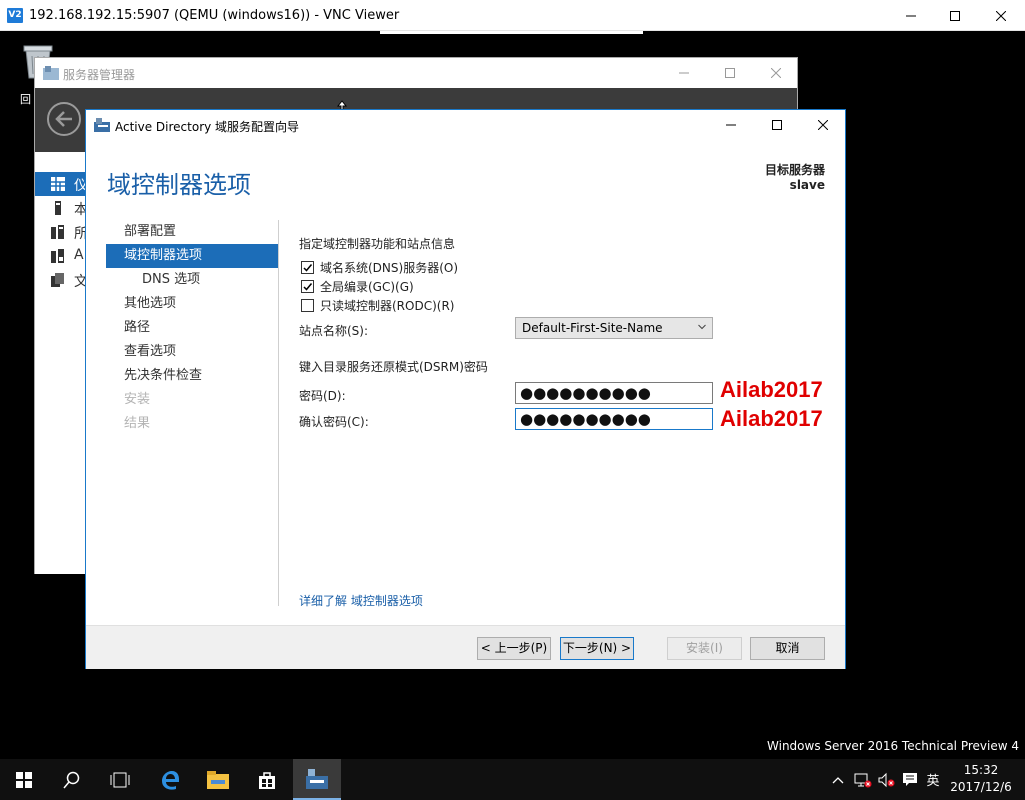 The height and width of the screenshot is (800, 1025). I want to click on sidebar-item-local-server: 本, so click(61, 208).